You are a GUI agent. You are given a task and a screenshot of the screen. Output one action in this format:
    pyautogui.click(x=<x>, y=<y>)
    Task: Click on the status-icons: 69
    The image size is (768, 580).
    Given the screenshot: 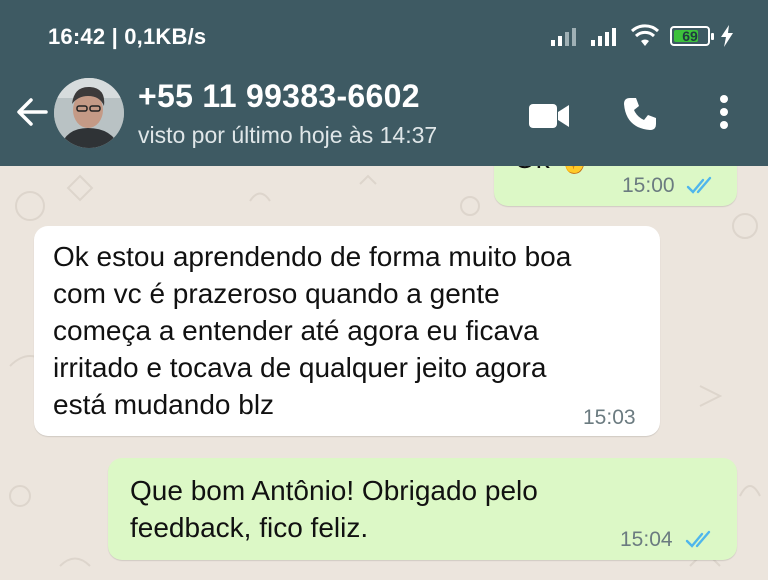 What is the action you would take?
    pyautogui.click(x=642, y=36)
    